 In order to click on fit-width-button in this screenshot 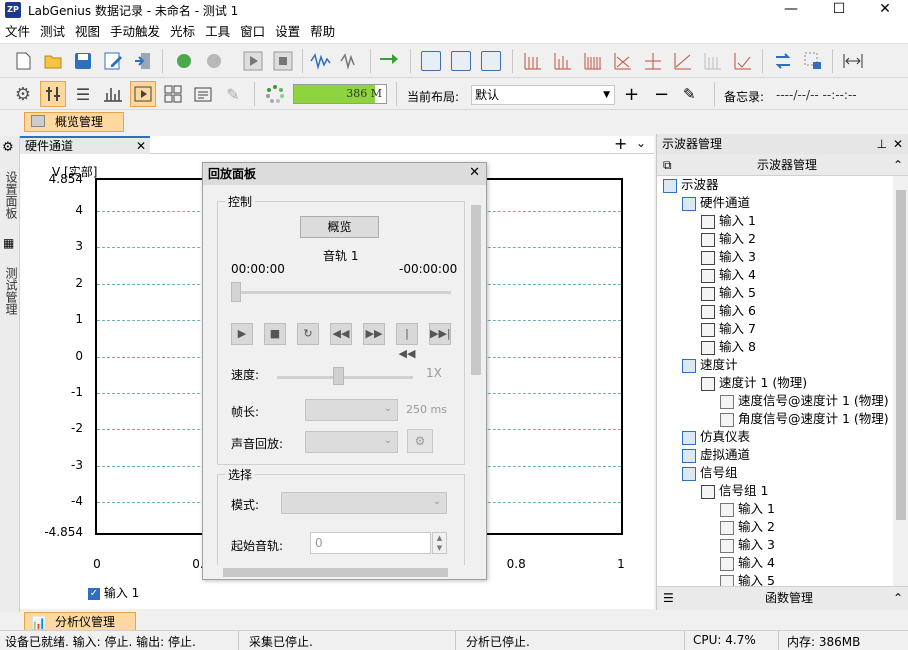, I will do `click(853, 61)`.